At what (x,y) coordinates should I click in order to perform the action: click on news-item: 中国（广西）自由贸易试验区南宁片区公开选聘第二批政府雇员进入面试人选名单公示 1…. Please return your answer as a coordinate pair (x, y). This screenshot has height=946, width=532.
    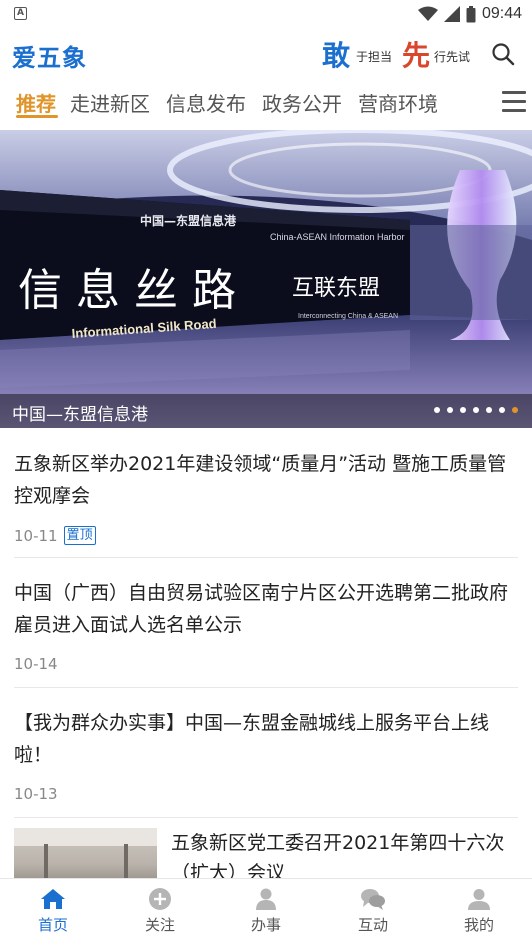
    Looking at the image, I should click on (266, 632).